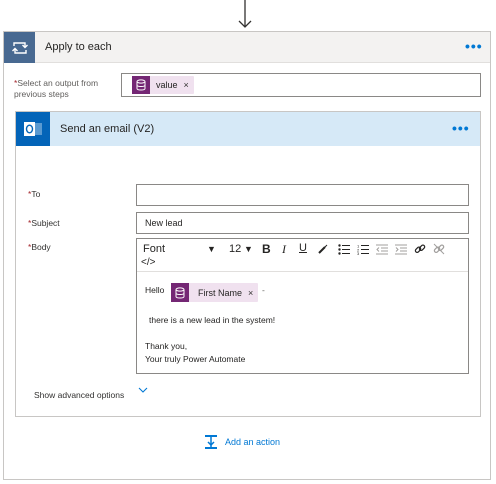 This screenshot has width=496, height=484. What do you see at coordinates (439, 249) in the screenshot?
I see `unlink-icon` at bounding box center [439, 249].